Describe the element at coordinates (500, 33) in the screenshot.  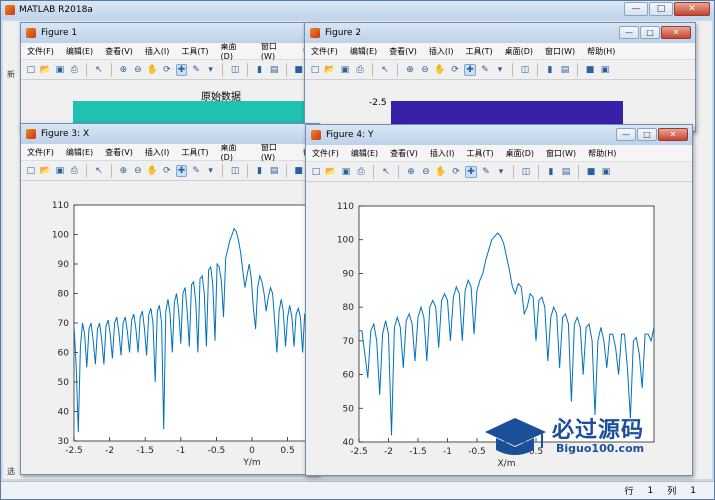
I see `figure-2-title-bar: Figure 2 — □ ✕` at that location.